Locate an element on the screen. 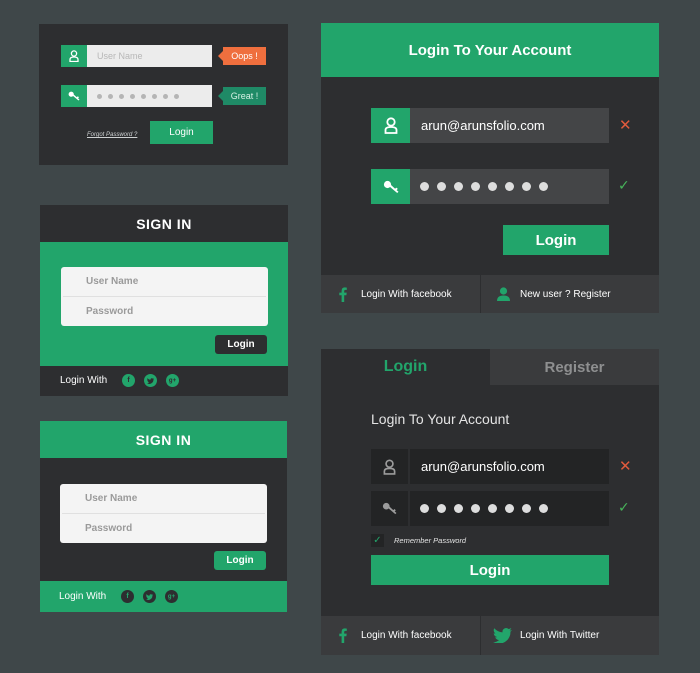 The image size is (700, 673). checkmark-icon: ✓ is located at coordinates (377, 540).